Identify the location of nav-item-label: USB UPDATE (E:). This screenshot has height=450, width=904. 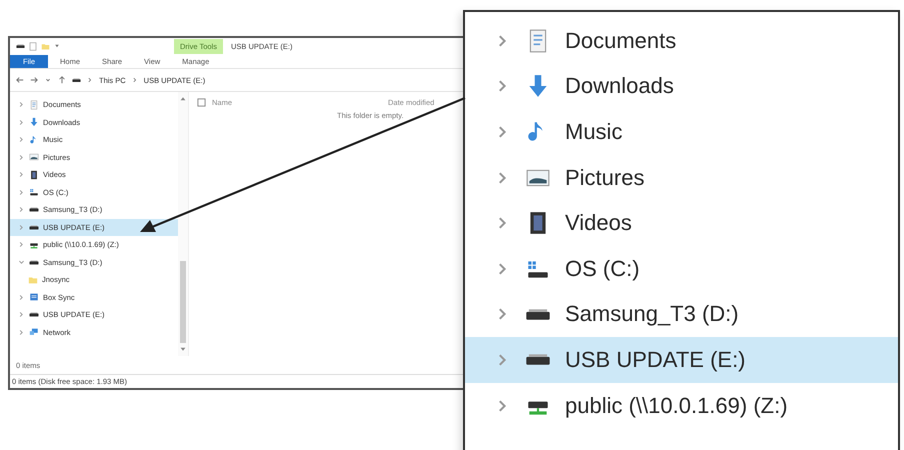
(655, 359).